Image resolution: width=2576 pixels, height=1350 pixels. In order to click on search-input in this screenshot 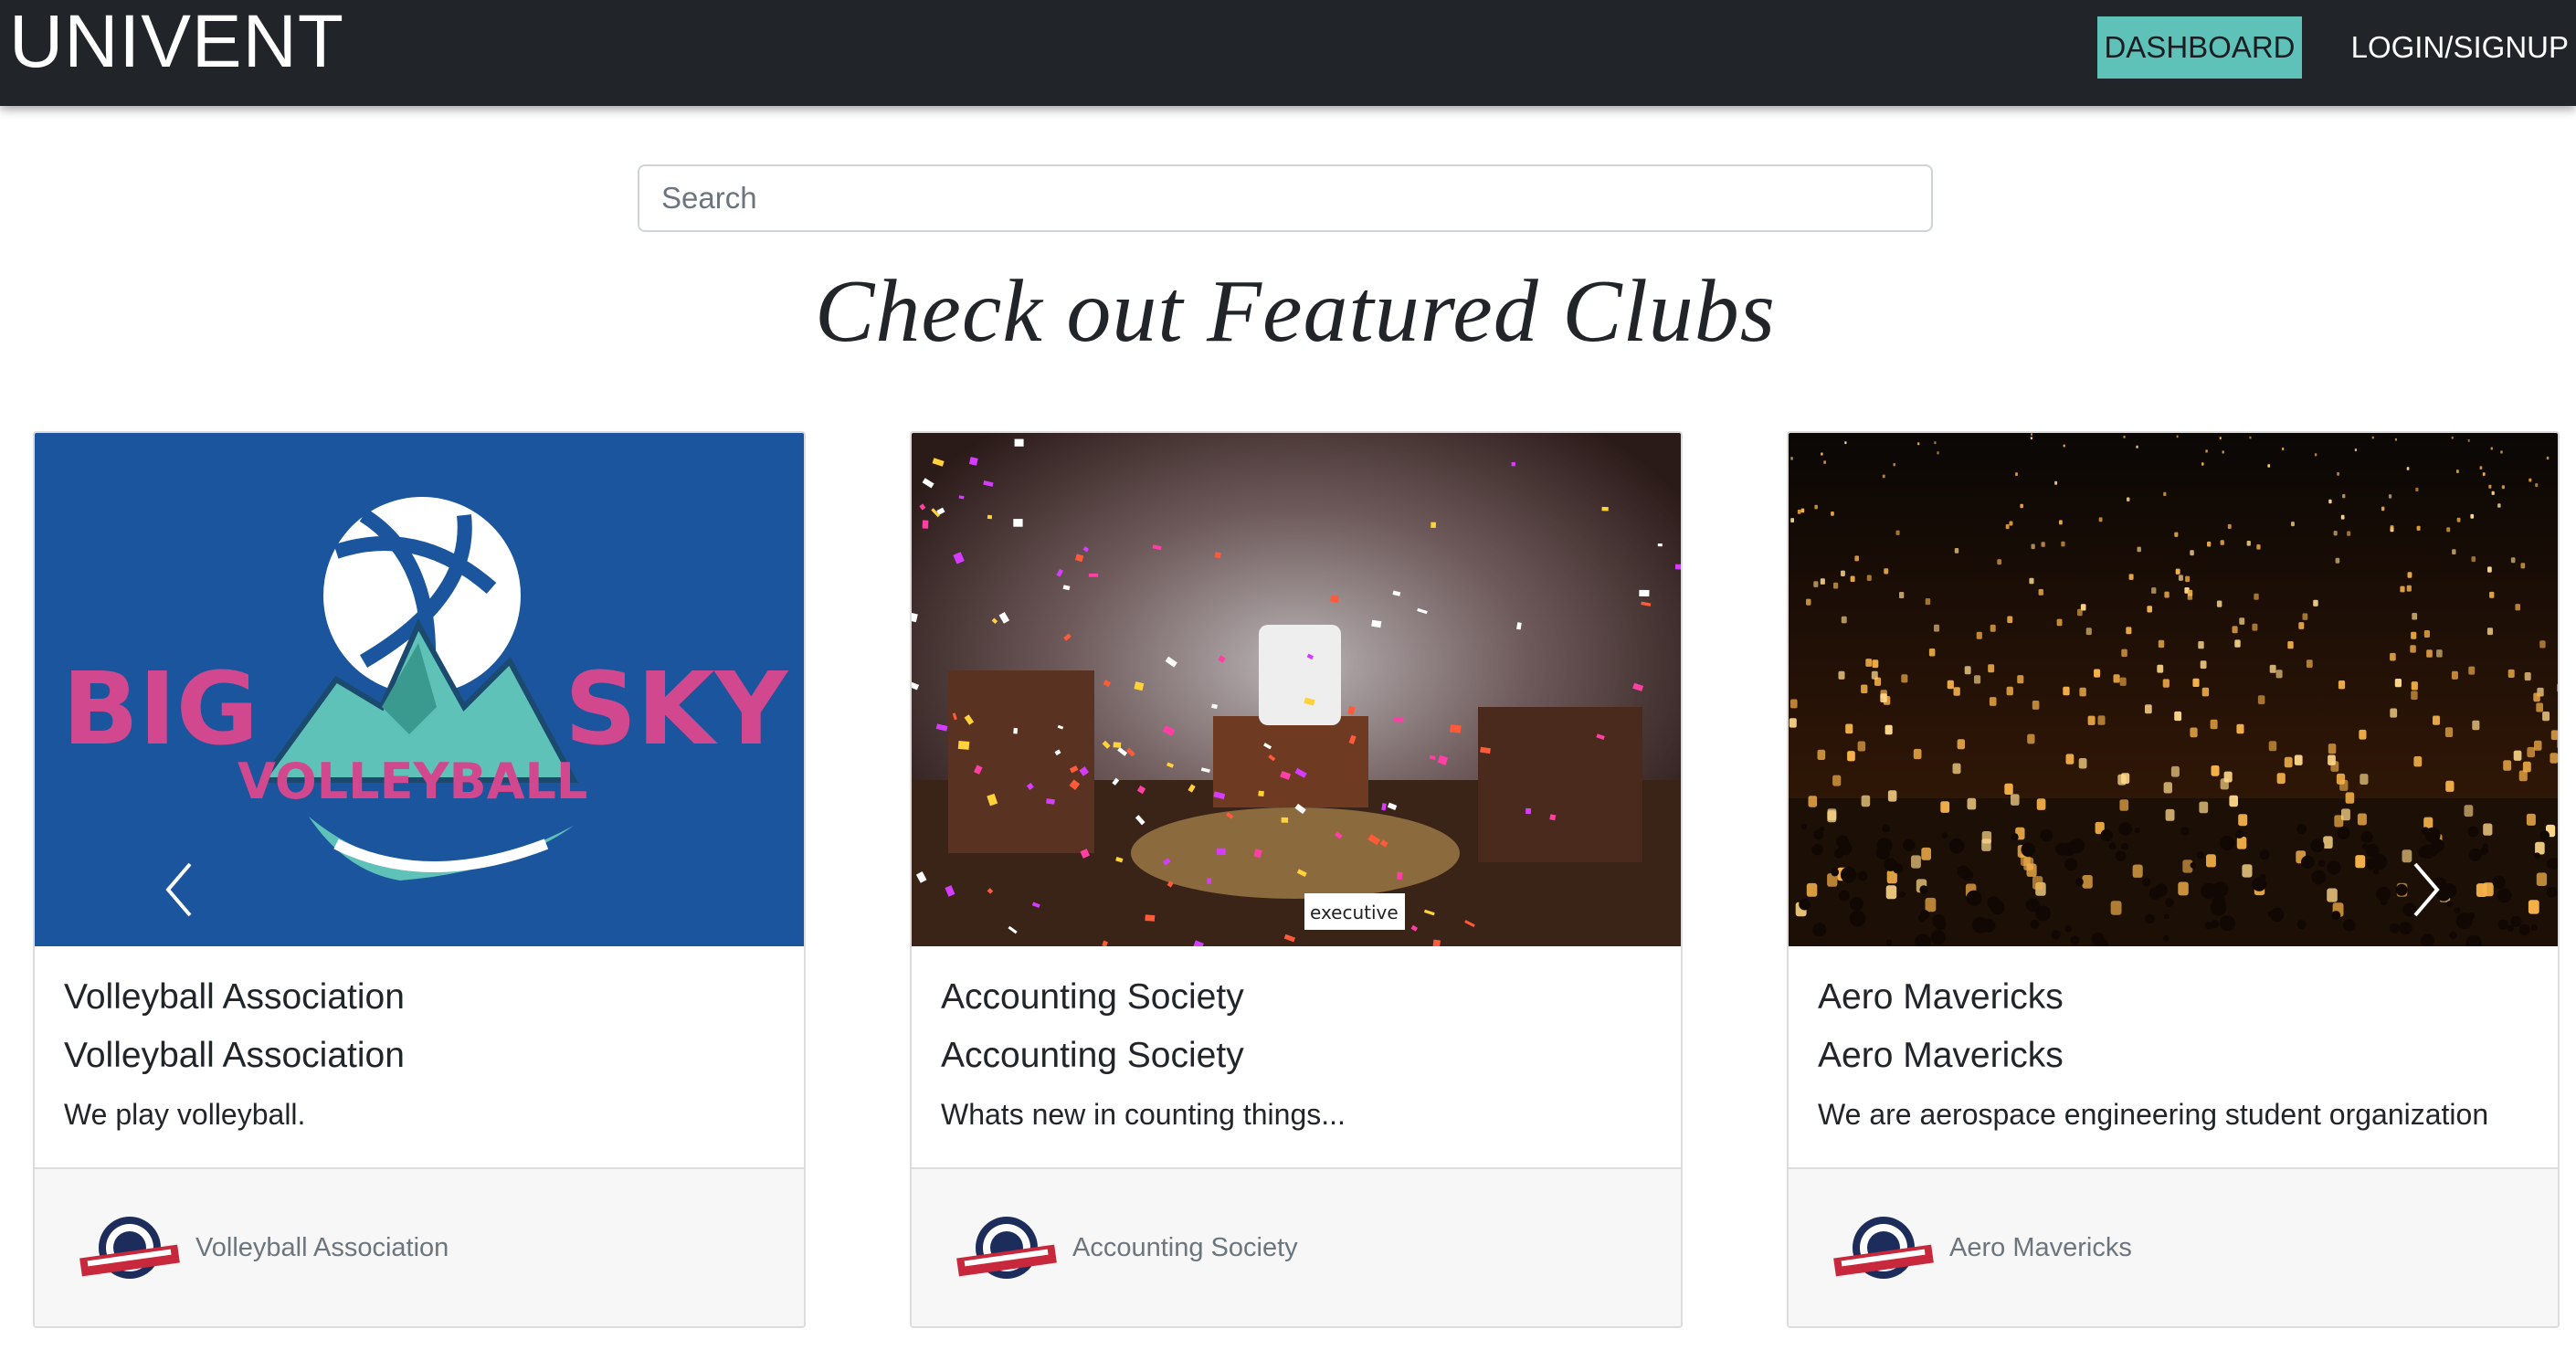, I will do `click(1285, 198)`.